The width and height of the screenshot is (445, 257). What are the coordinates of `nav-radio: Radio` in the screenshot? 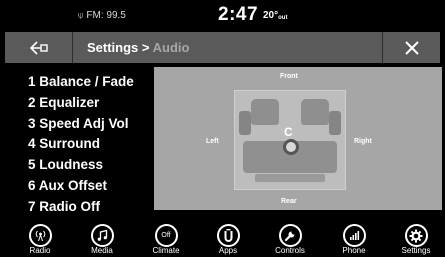 It's located at (40, 240).